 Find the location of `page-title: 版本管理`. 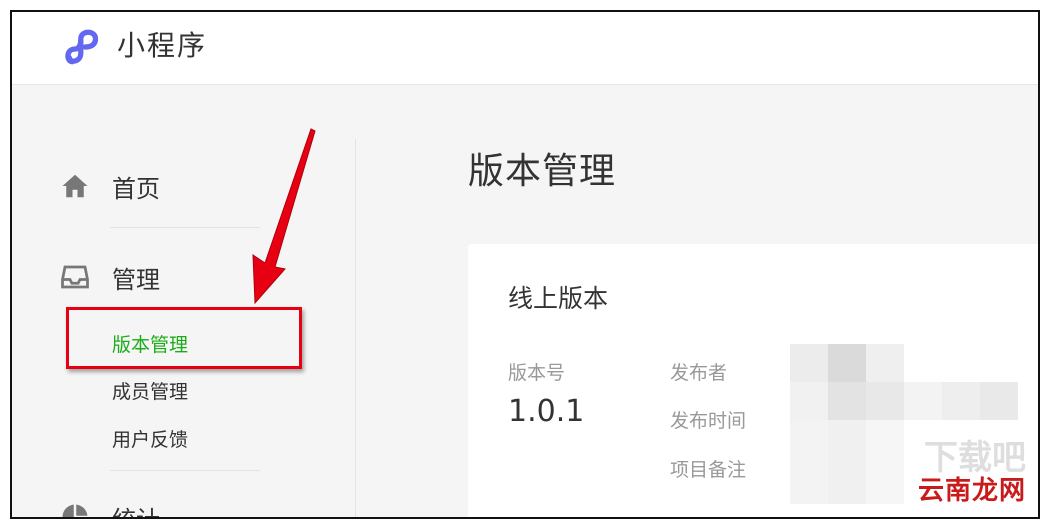

page-title: 版本管理 is located at coordinates (542, 171).